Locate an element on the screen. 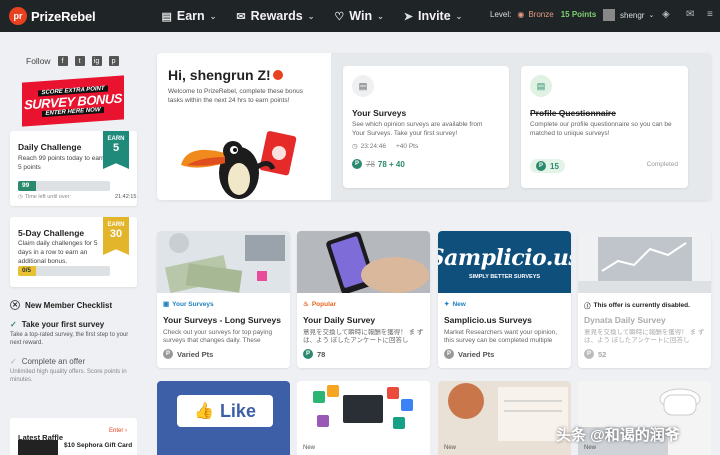 The image size is (720, 455). samplicious-logo-image: Samplicio.us SIMPLY BETTER SURVEYS is located at coordinates (504, 262).